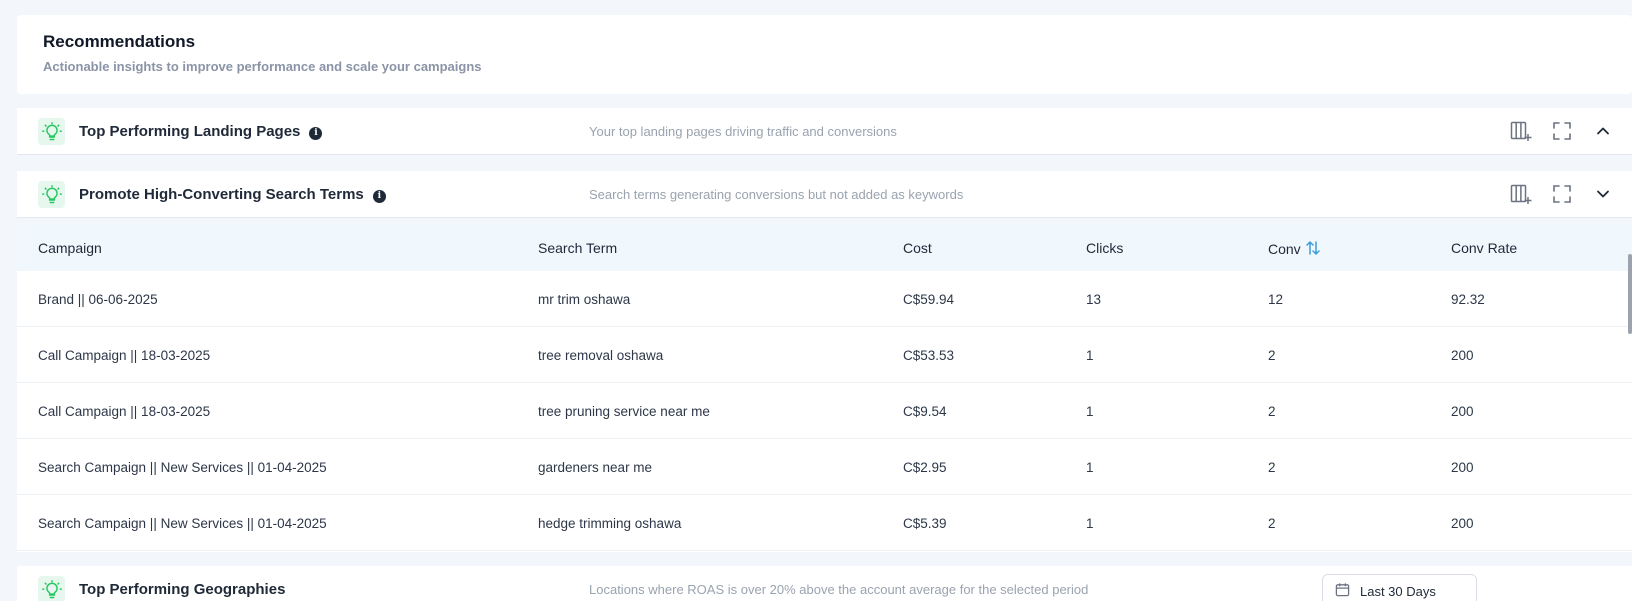 This screenshot has width=1632, height=601. Describe the element at coordinates (595, 467) in the screenshot. I see `cell-search-term: gardeners near me` at that location.